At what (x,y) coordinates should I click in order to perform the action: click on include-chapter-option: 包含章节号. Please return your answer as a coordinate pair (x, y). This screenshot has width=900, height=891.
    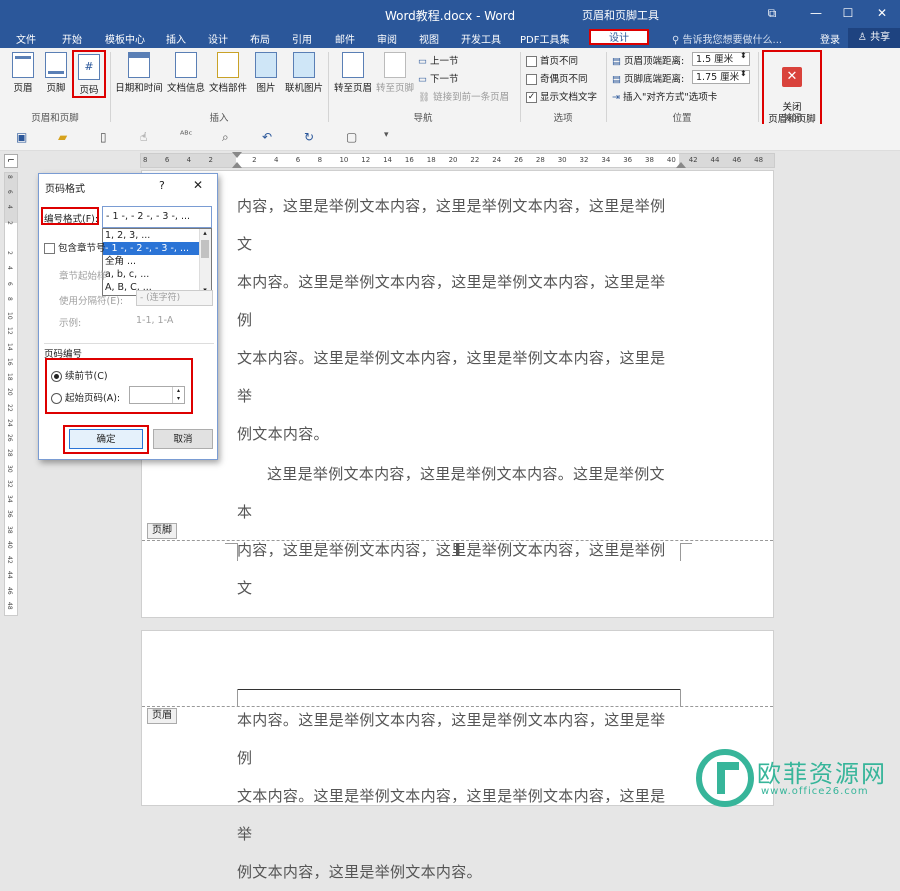
    Looking at the image, I should click on (75, 247).